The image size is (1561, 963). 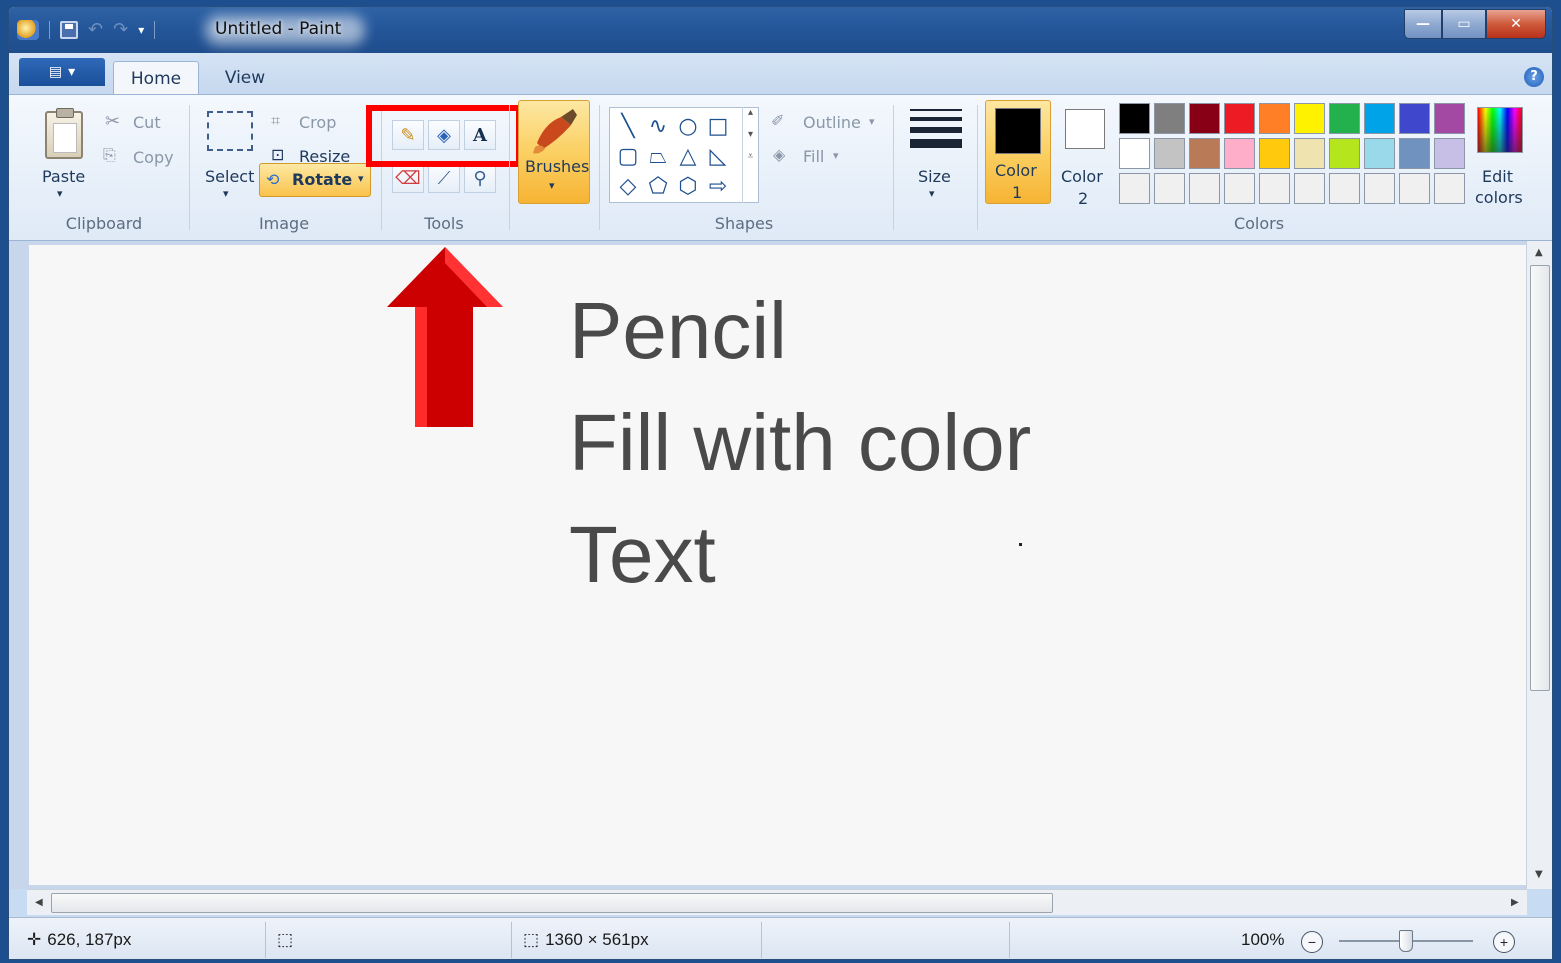 I want to click on size-button: Size, so click(x=934, y=176).